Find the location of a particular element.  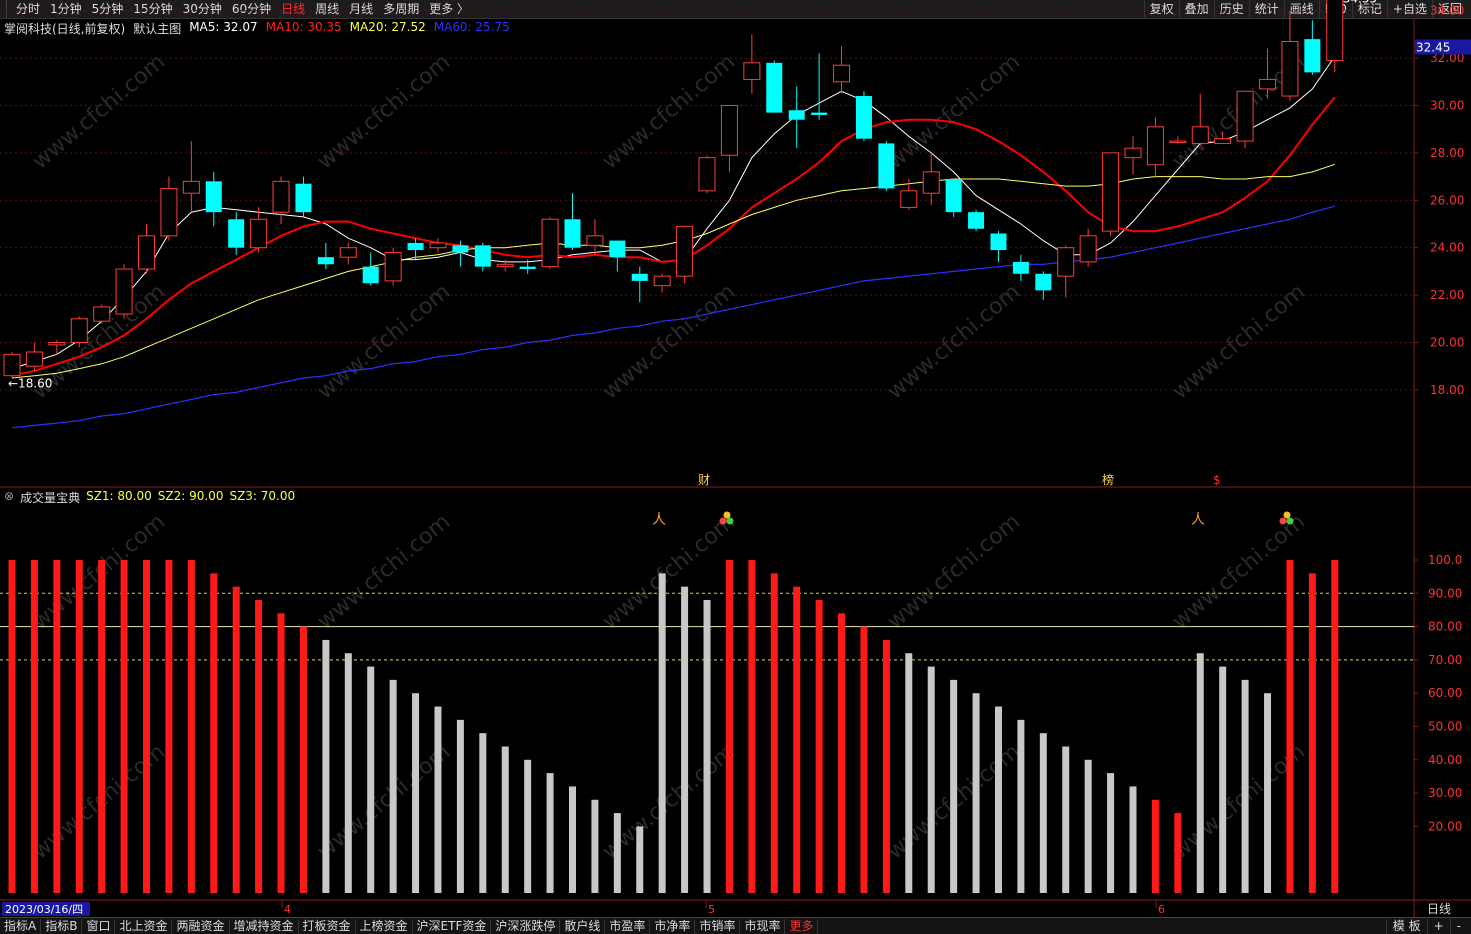

bottom-control-2: - is located at coordinates (1458, 926).